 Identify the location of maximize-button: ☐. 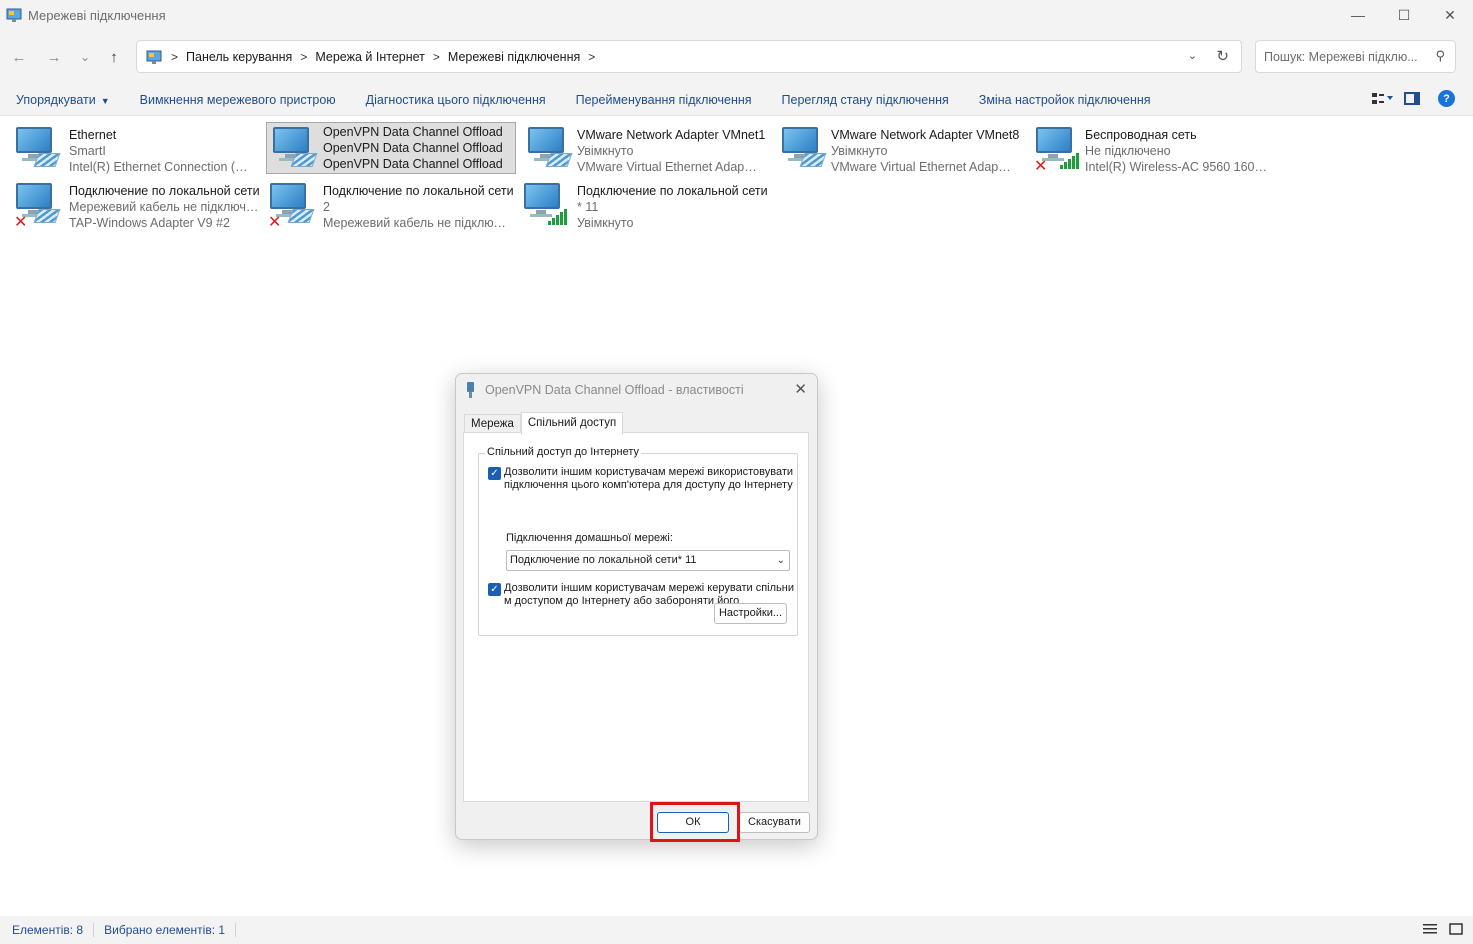
(1404, 15).